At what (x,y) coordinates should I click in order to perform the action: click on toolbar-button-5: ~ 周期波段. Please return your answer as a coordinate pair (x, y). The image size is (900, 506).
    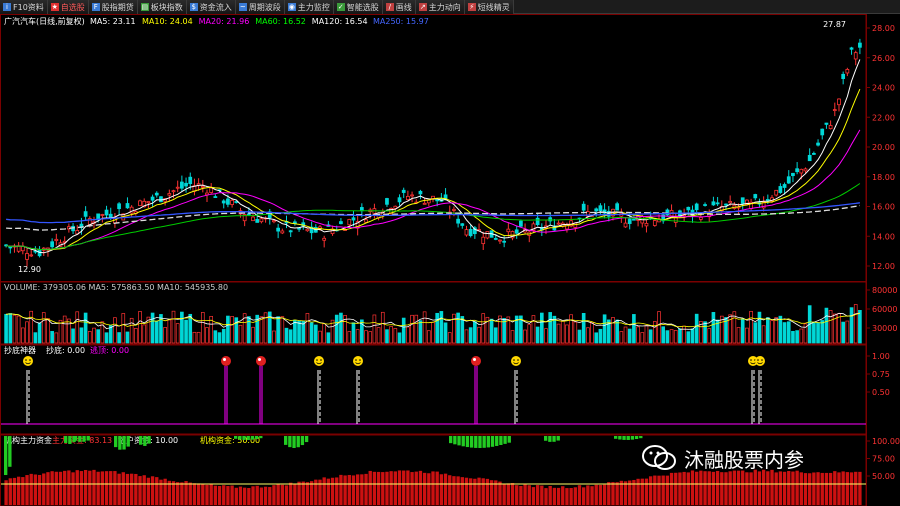
    Looking at the image, I should click on (260, 7).